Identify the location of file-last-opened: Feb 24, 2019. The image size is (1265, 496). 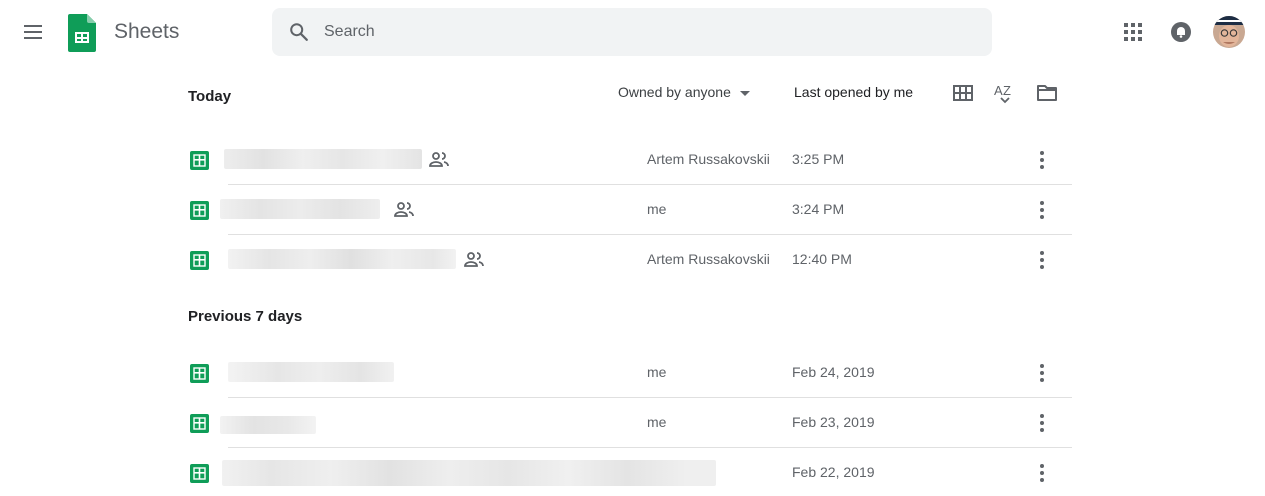
(833, 372).